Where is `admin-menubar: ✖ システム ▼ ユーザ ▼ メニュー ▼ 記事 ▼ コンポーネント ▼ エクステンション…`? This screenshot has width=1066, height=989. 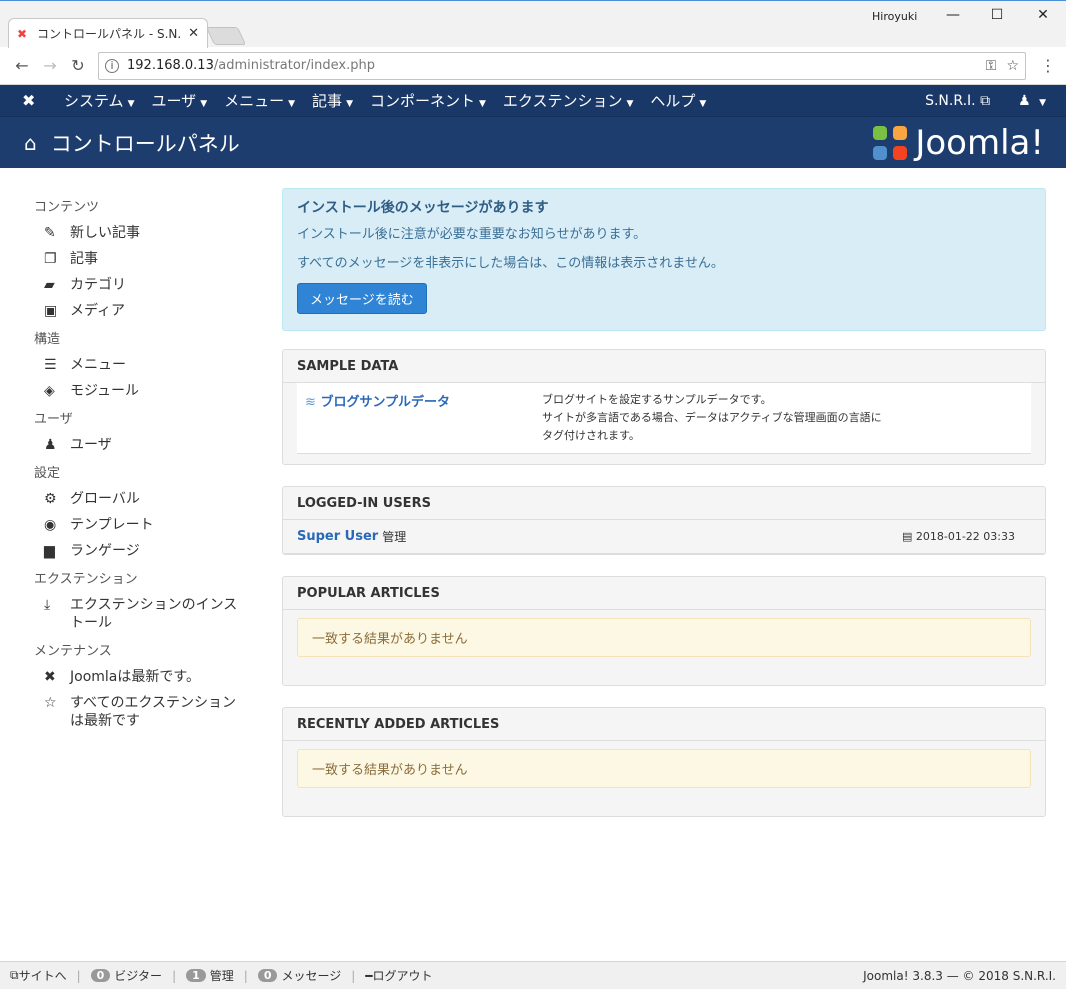 admin-menubar: ✖ システム ▼ ユーザ ▼ メニュー ▼ 記事 ▼ コンポーネント ▼ エクステンション… is located at coordinates (533, 100).